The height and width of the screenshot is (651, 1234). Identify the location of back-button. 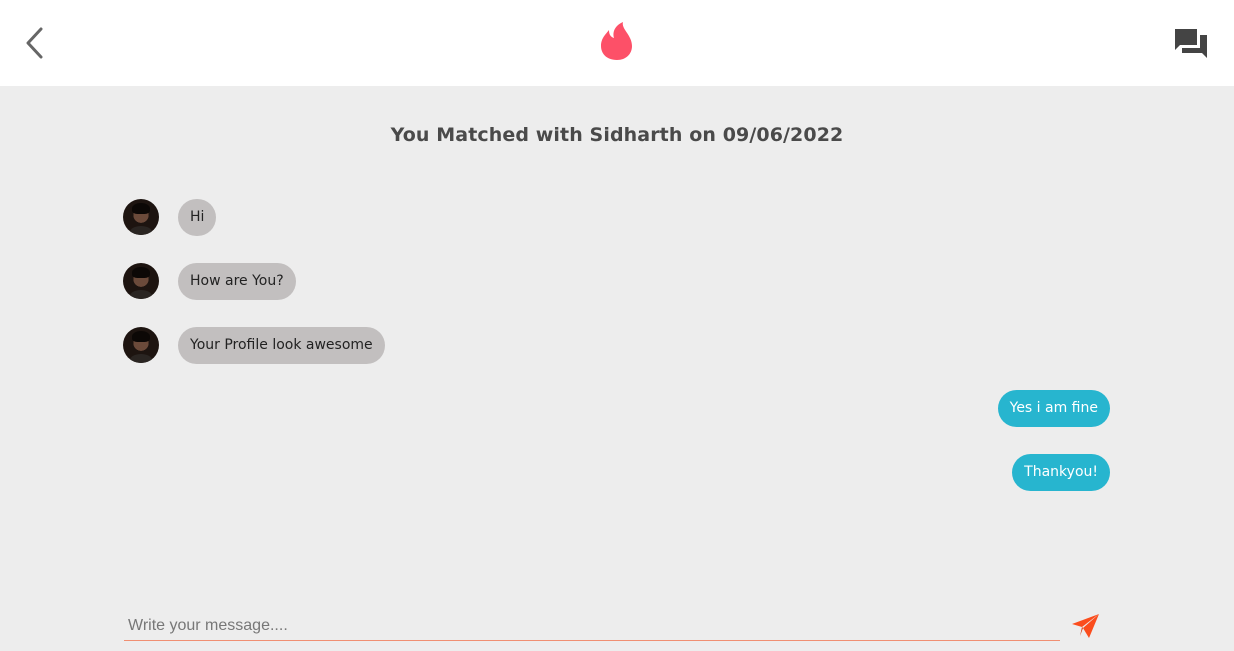
(35, 43).